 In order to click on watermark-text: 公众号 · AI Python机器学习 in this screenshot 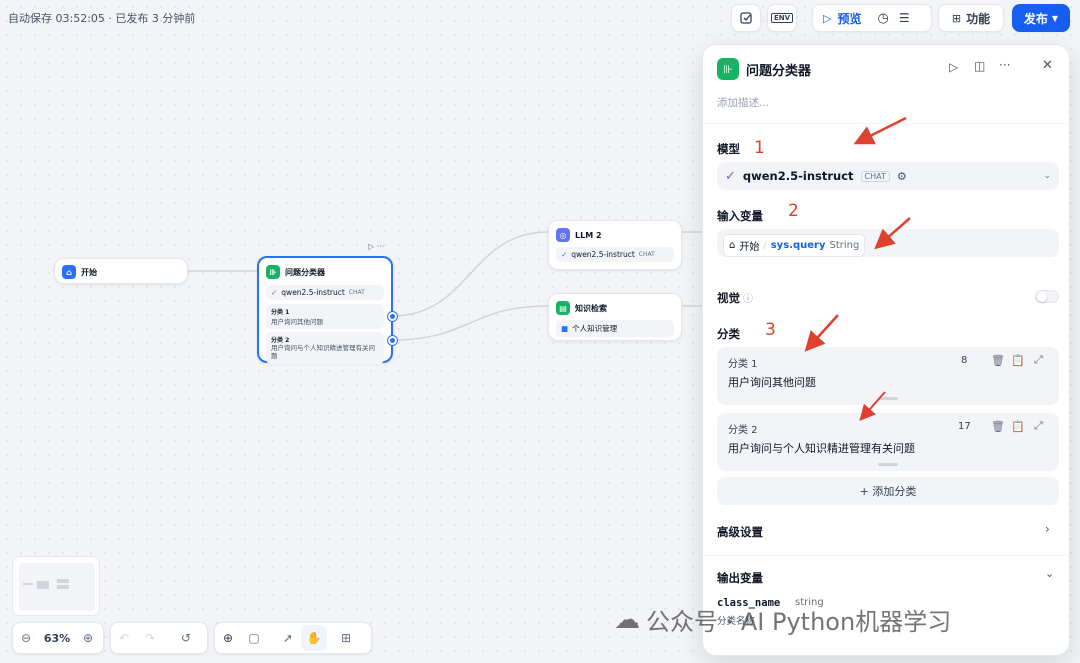, I will do `click(799, 622)`.